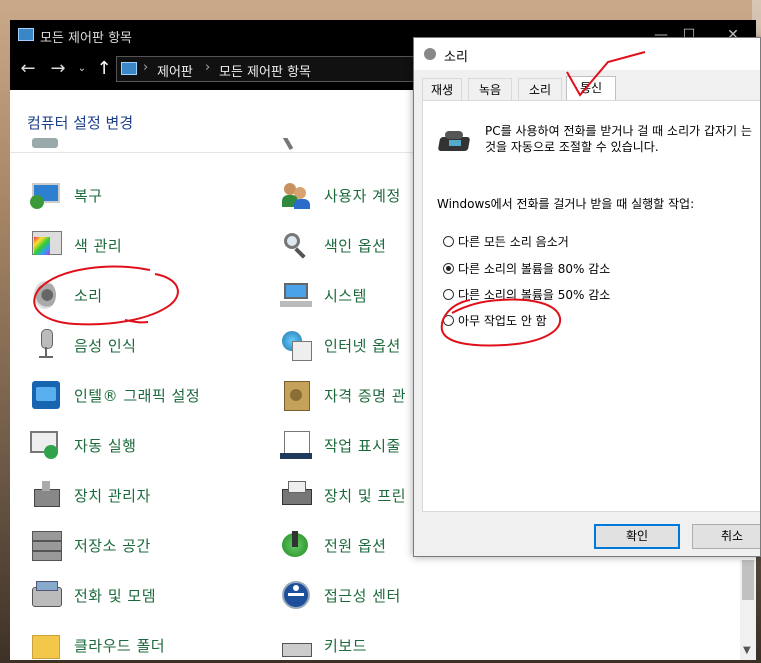 This screenshot has width=761, height=663. What do you see at coordinates (98, 245) in the screenshot?
I see `item-label: 색 관리` at bounding box center [98, 245].